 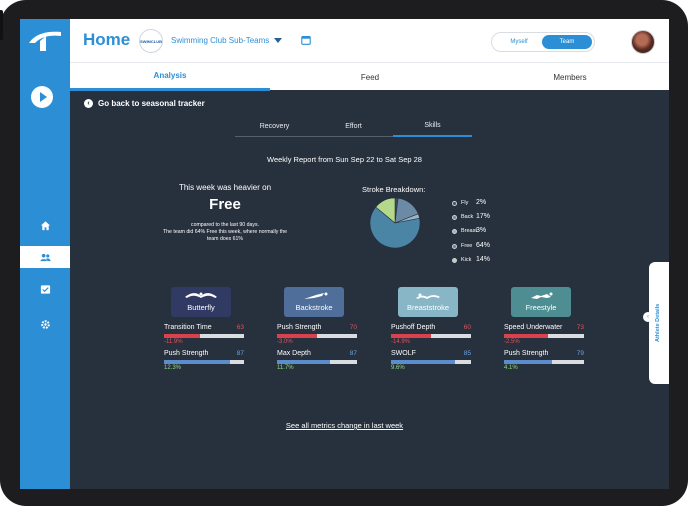 I want to click on stroke-button-breaststroke: Breaststroke, so click(x=428, y=302).